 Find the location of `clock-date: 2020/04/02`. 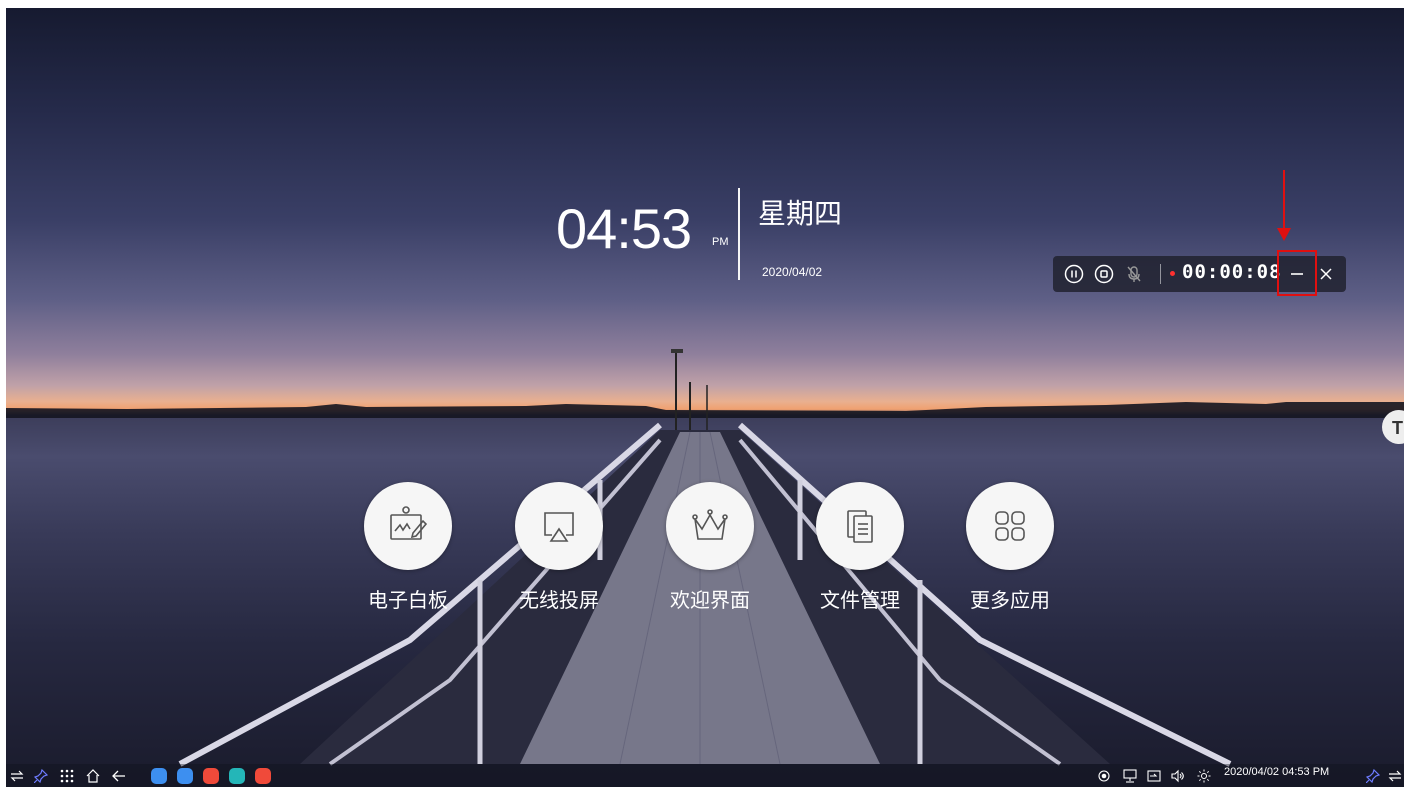

clock-date: 2020/04/02 is located at coordinates (792, 272).